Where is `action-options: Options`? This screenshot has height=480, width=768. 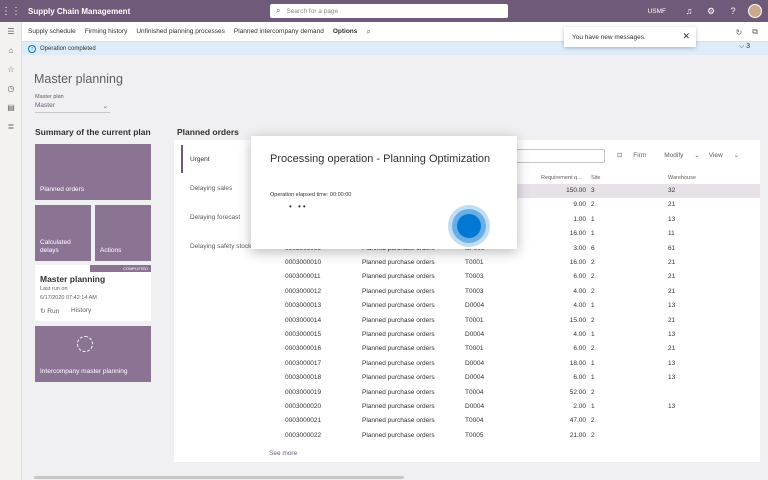 action-options: Options is located at coordinates (345, 31).